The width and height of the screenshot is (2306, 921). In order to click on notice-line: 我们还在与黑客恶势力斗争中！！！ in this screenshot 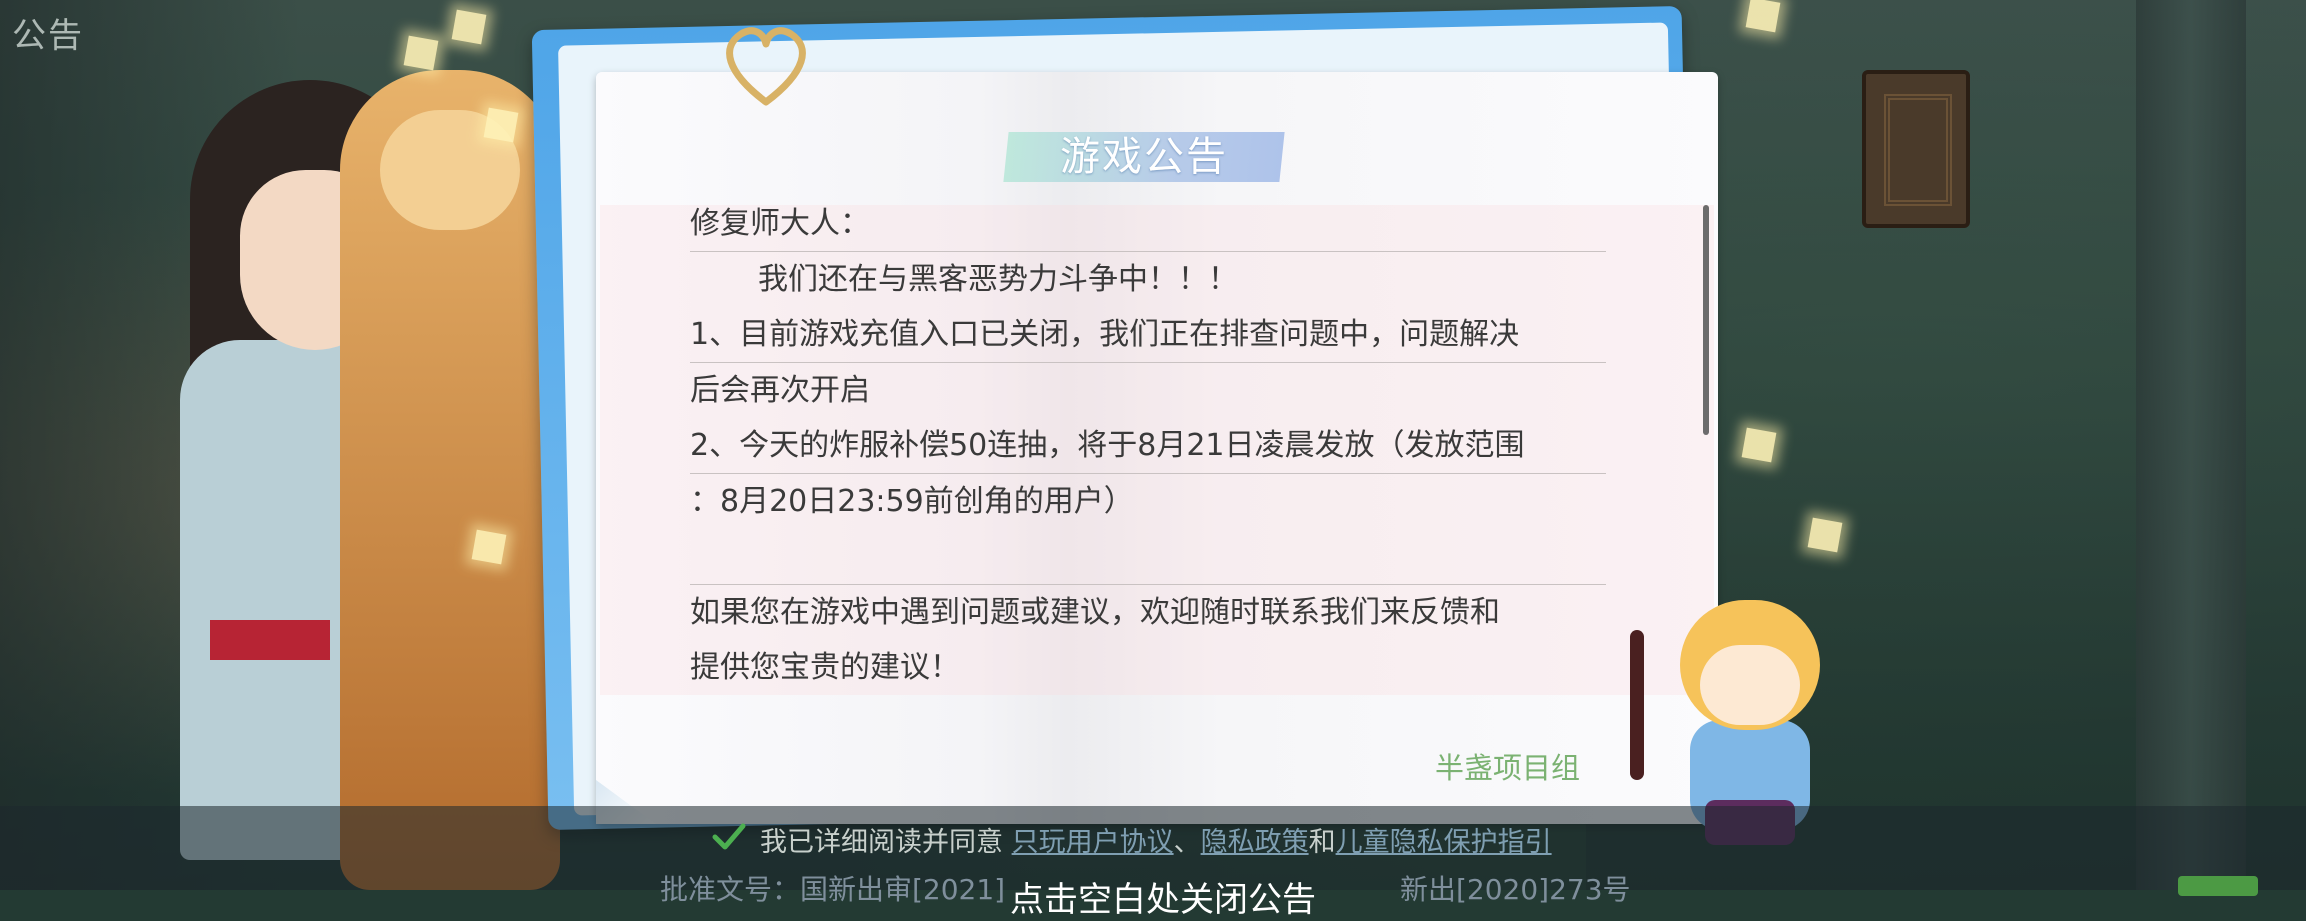, I will do `click(998, 279)`.